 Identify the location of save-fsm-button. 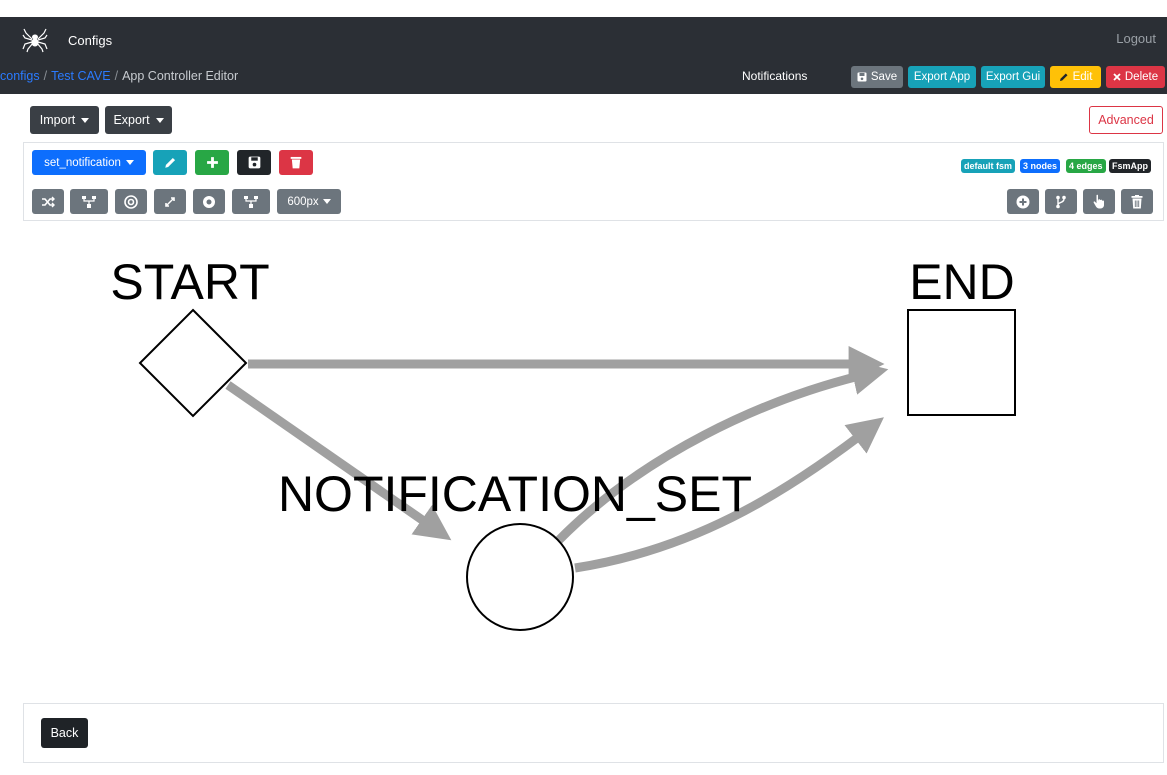
(254, 162).